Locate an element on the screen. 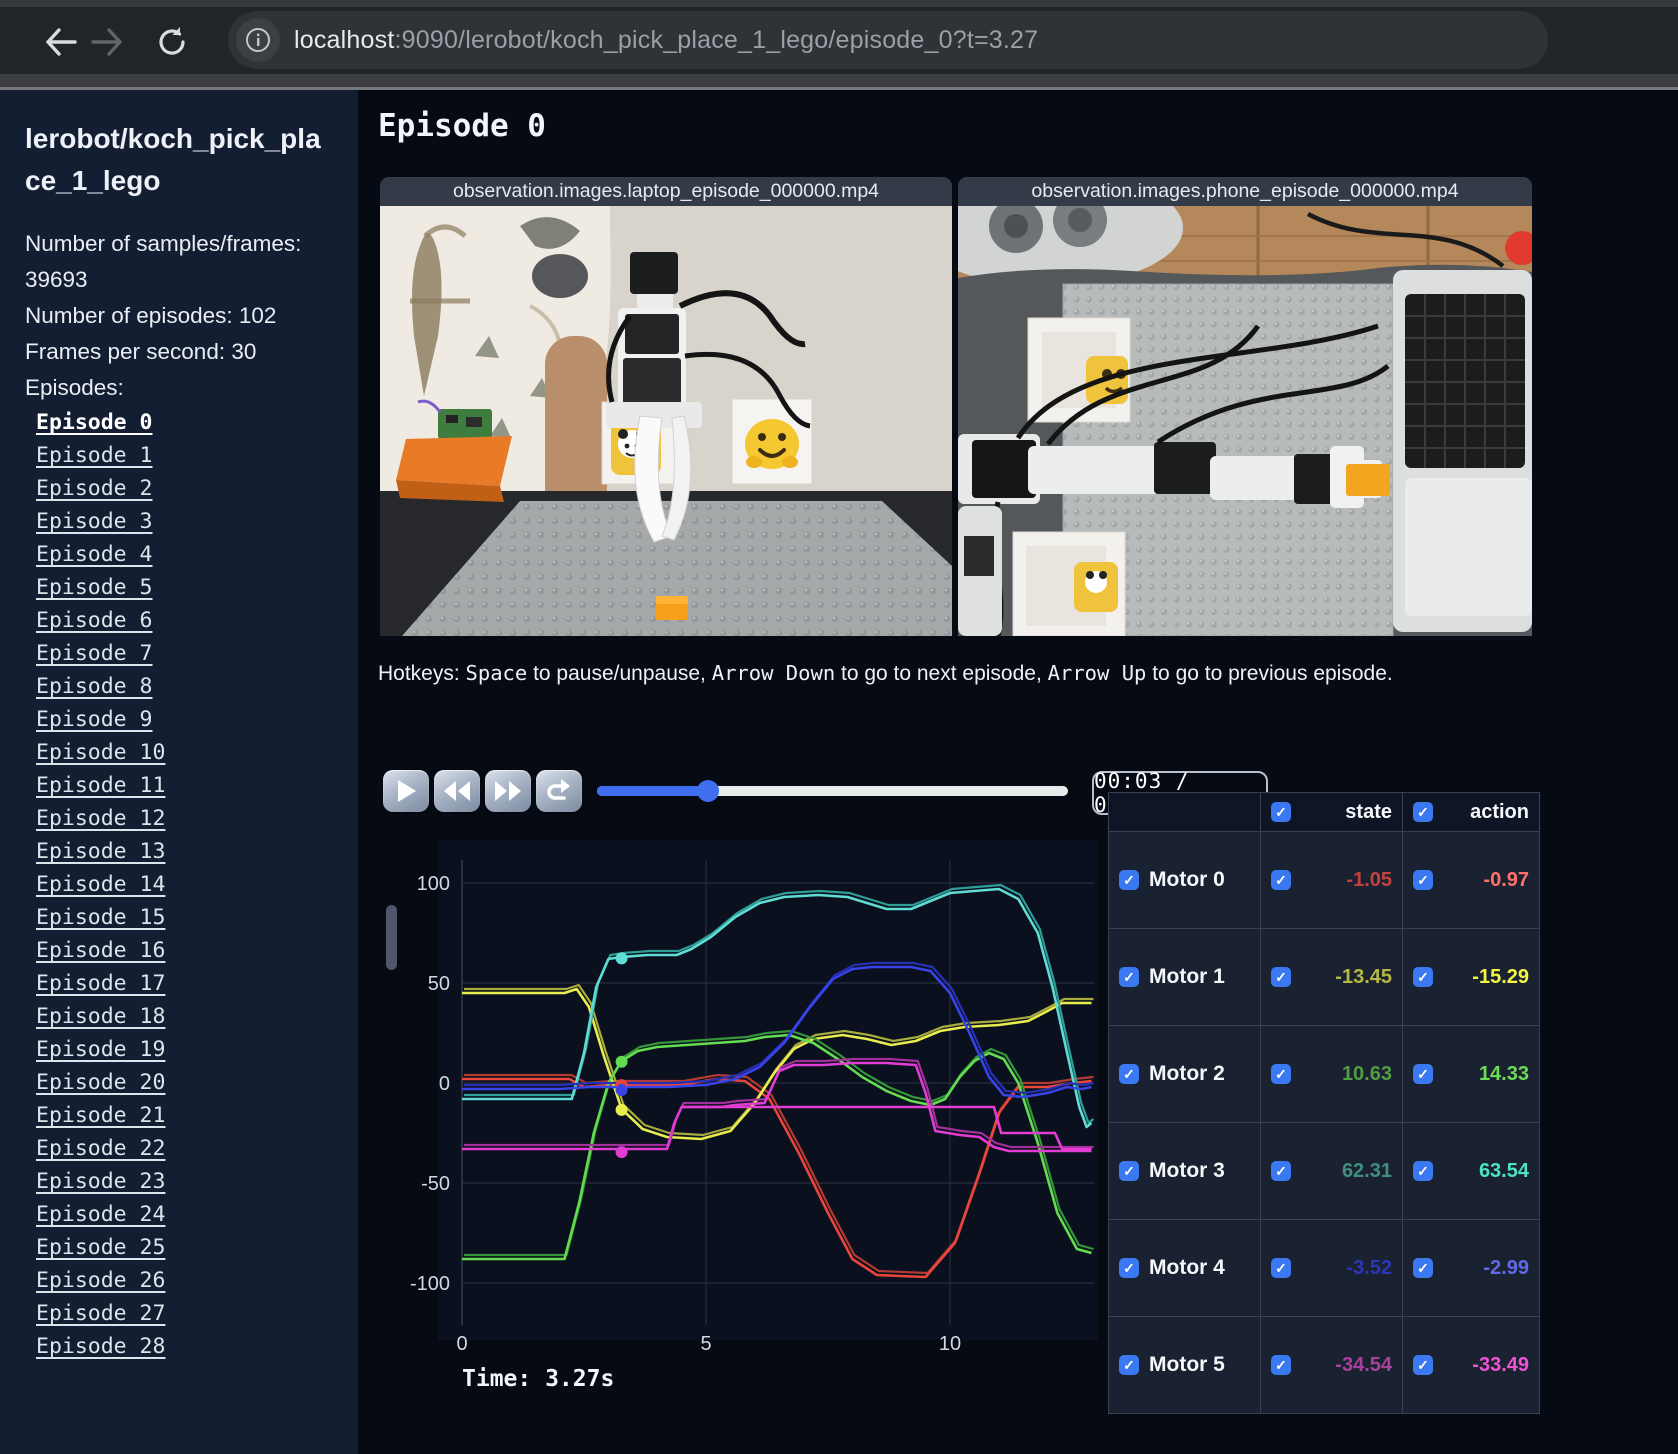 Image resolution: width=1678 pixels, height=1454 pixels. stat-line: Number of episodes: 102 is located at coordinates (151, 315).